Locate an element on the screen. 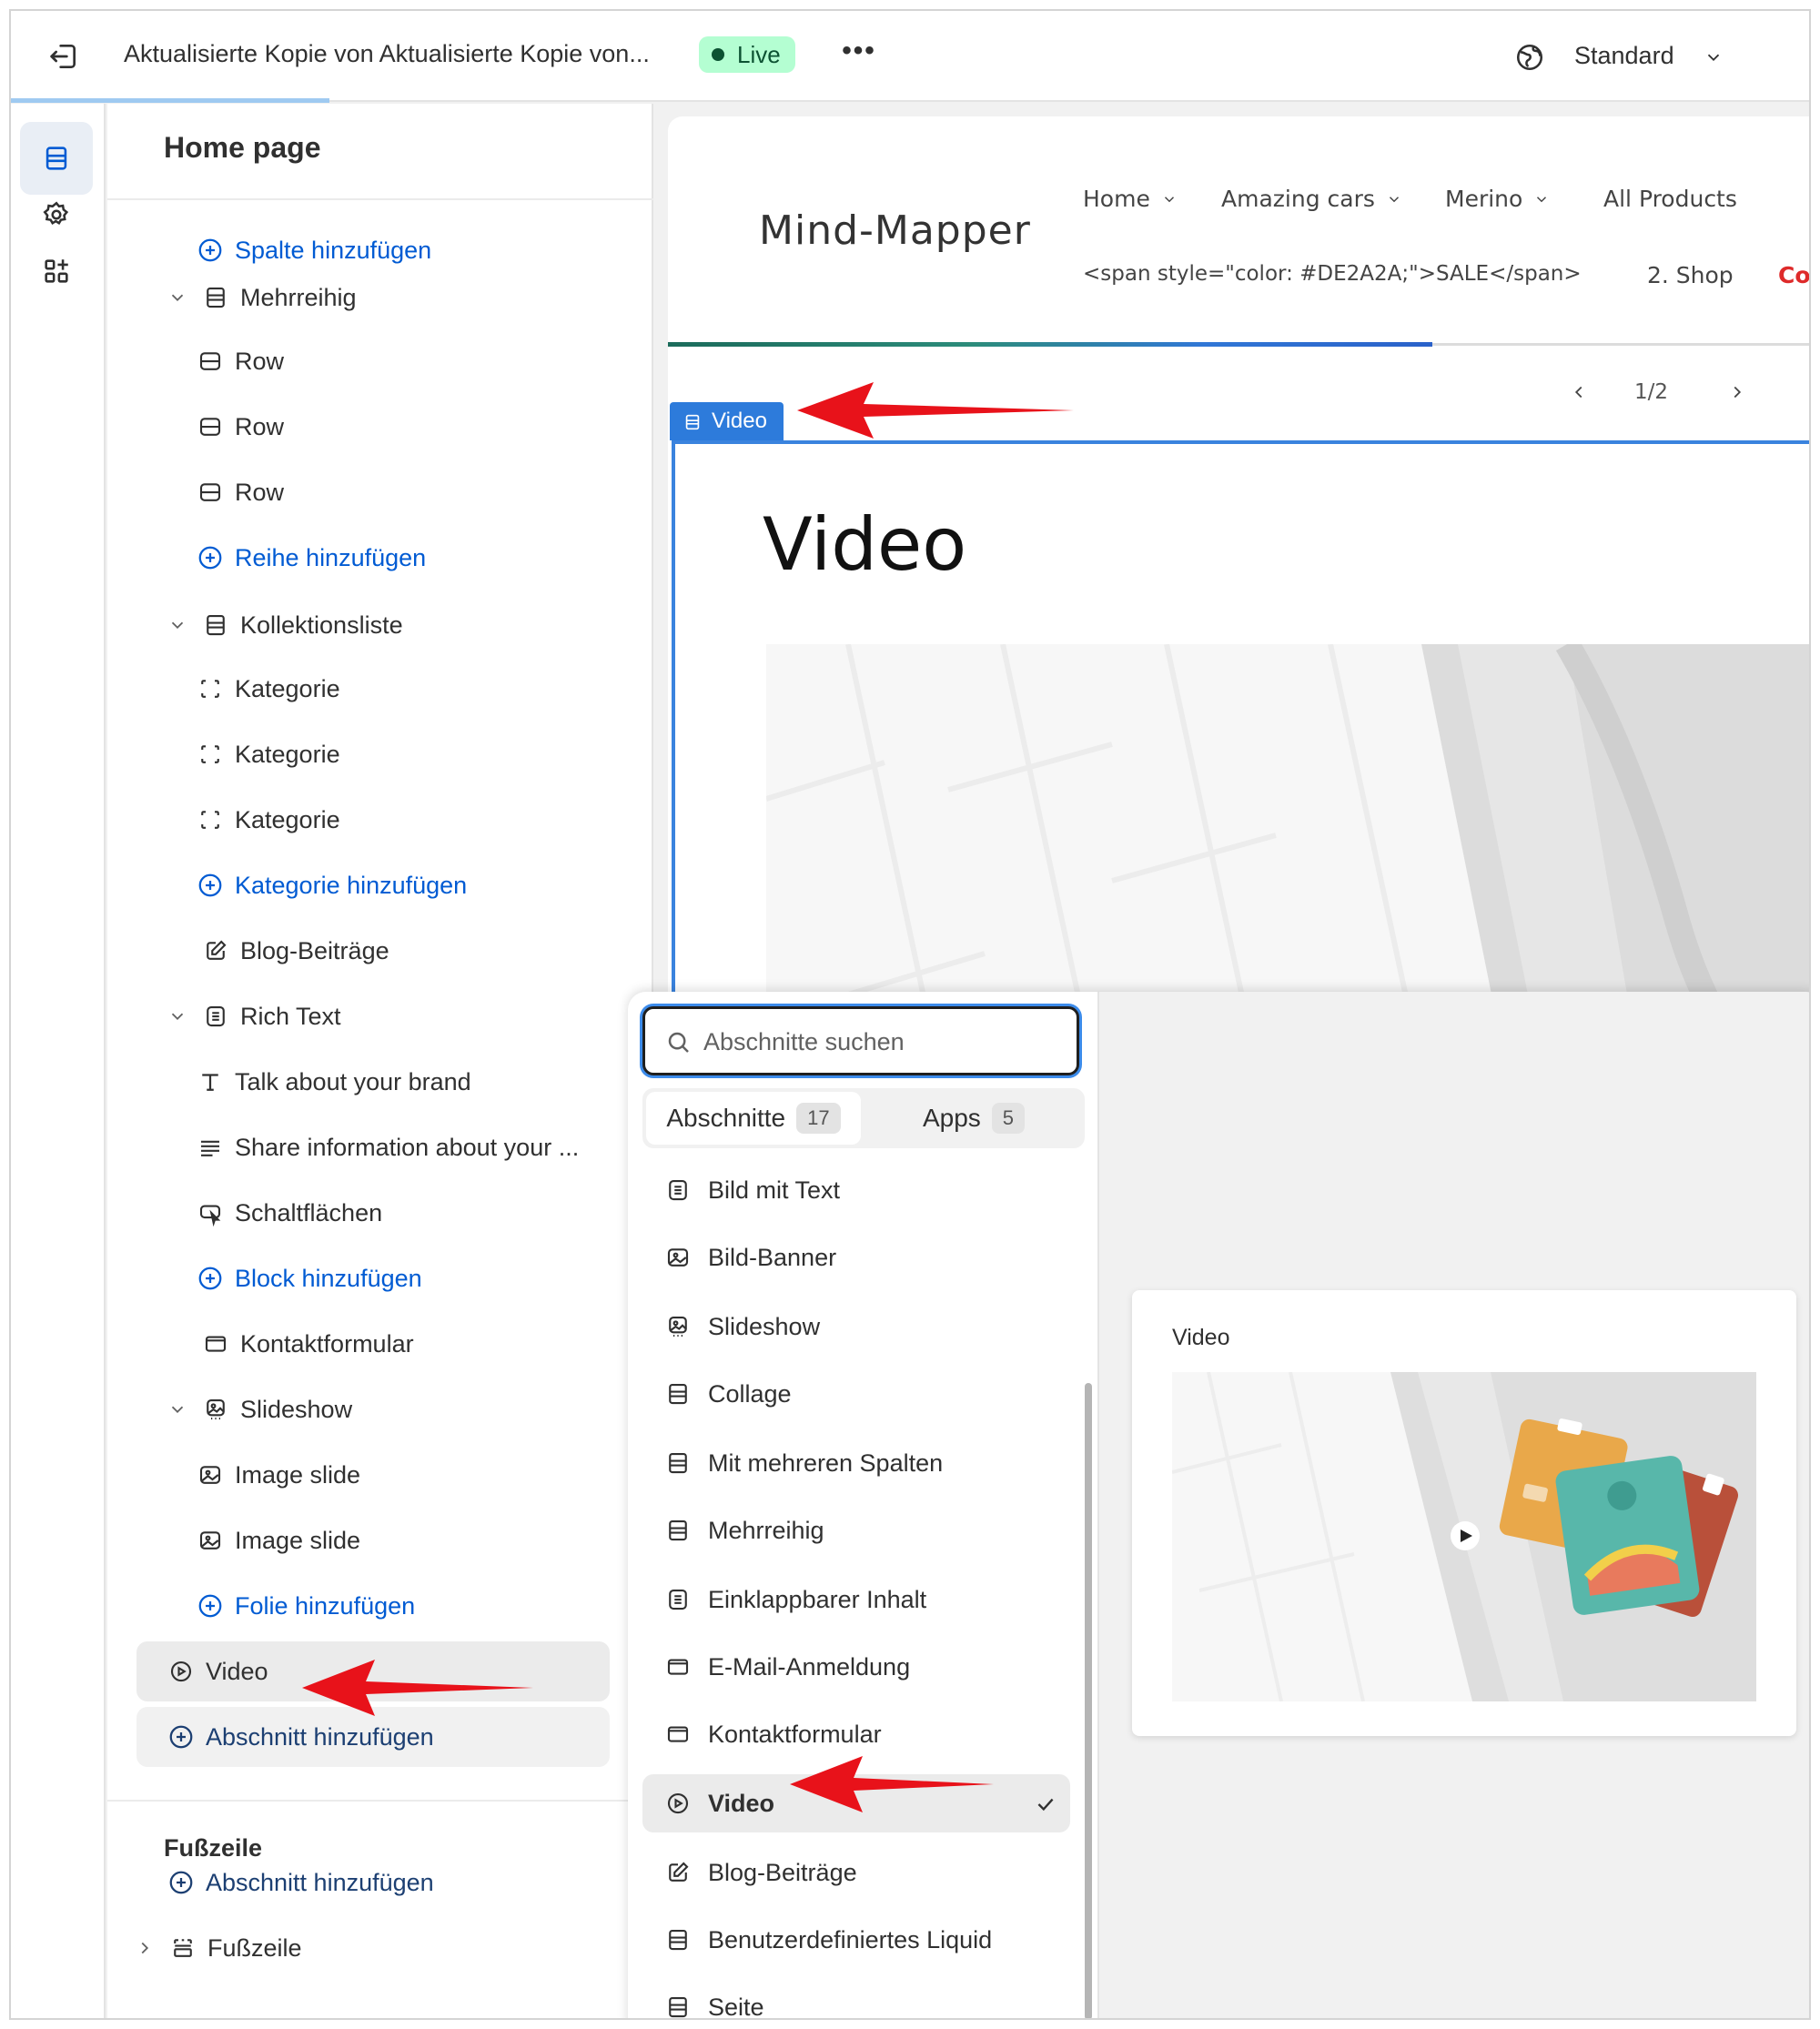 The image size is (1820, 2029). section-search-field is located at coordinates (861, 1040).